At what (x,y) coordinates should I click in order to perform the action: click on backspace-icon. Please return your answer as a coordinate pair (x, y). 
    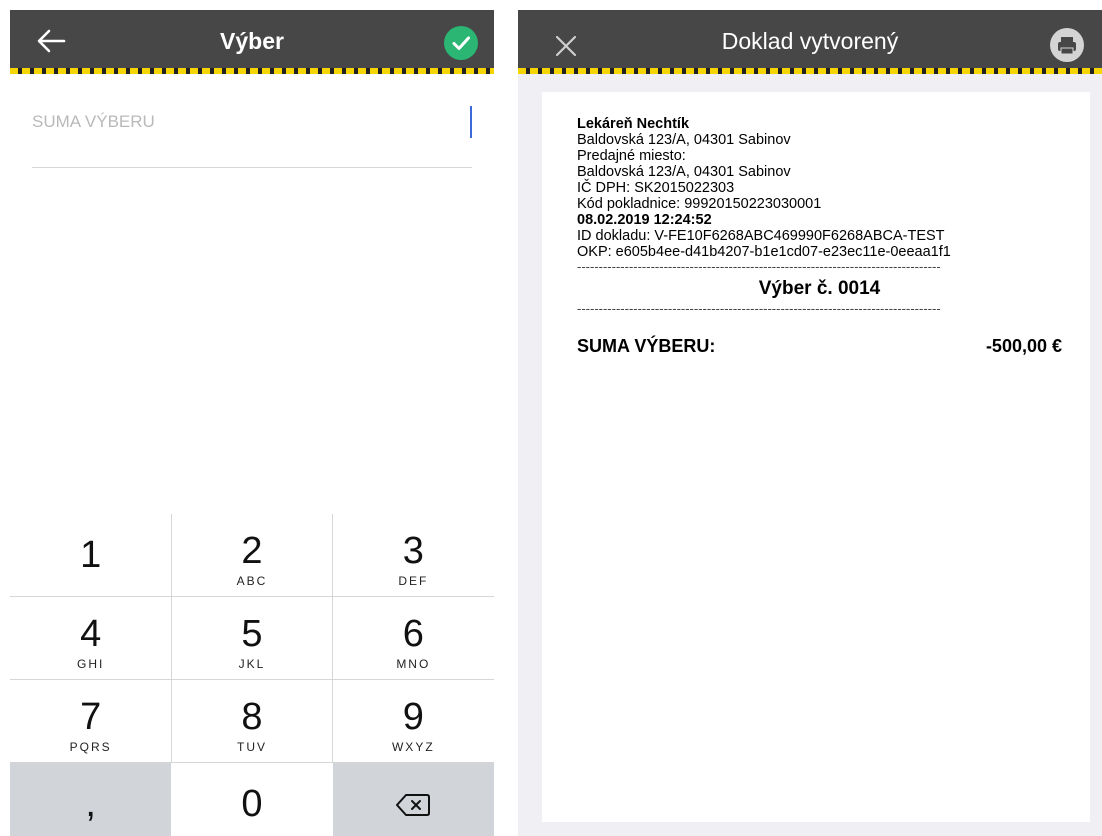
    Looking at the image, I should click on (413, 805).